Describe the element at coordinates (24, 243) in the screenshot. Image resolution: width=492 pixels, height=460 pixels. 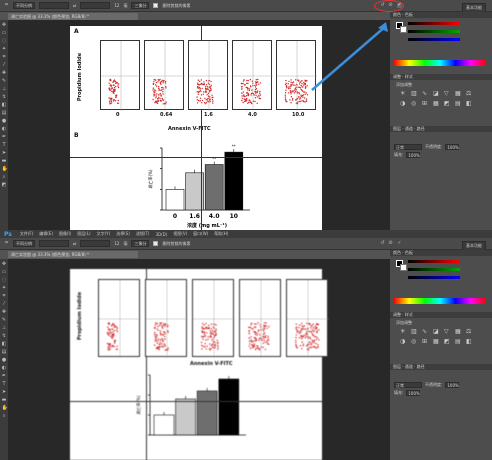
I see `ratio-select: 不同分辨` at that location.